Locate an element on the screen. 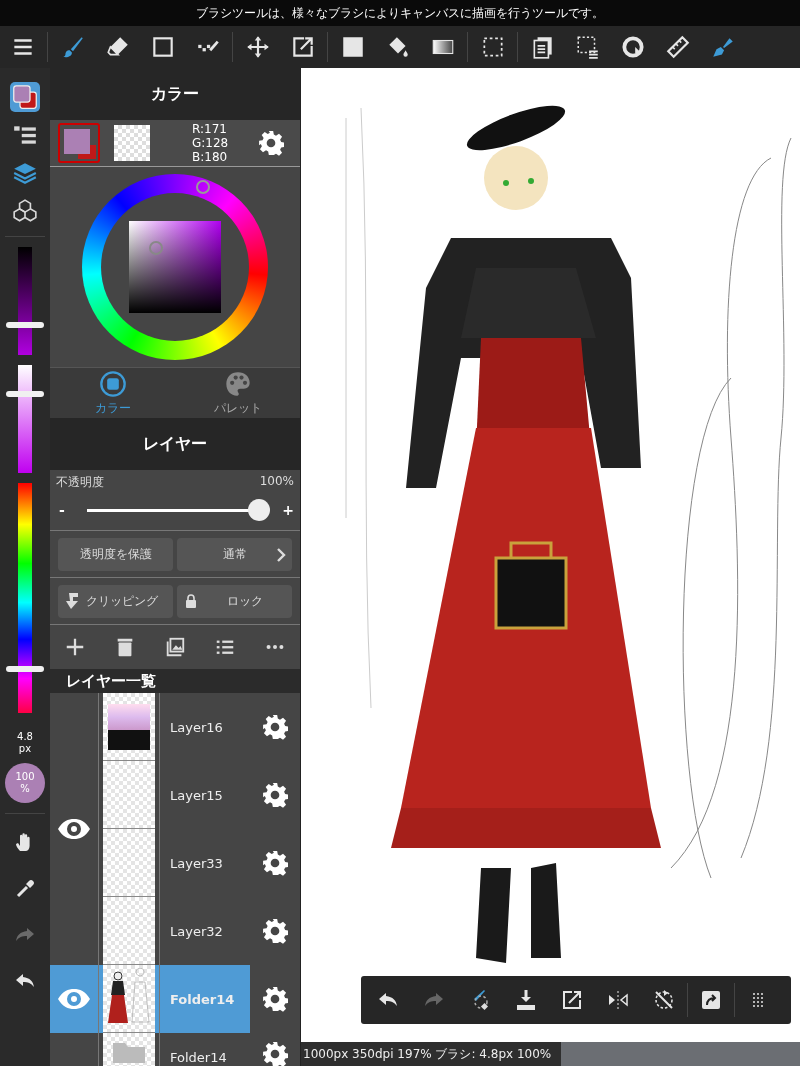  rgb-value: G:128 is located at coordinates (211, 143).